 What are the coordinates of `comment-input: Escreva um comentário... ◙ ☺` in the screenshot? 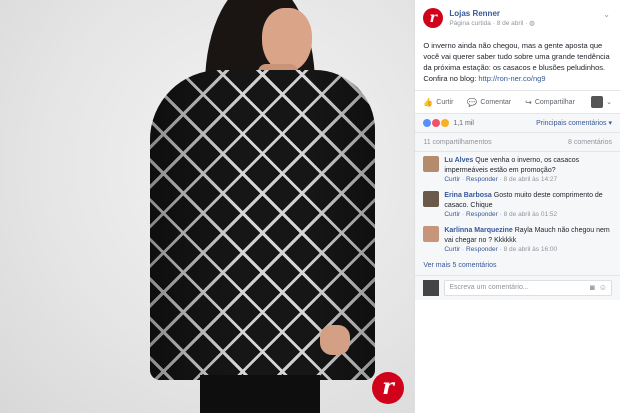 It's located at (528, 288).